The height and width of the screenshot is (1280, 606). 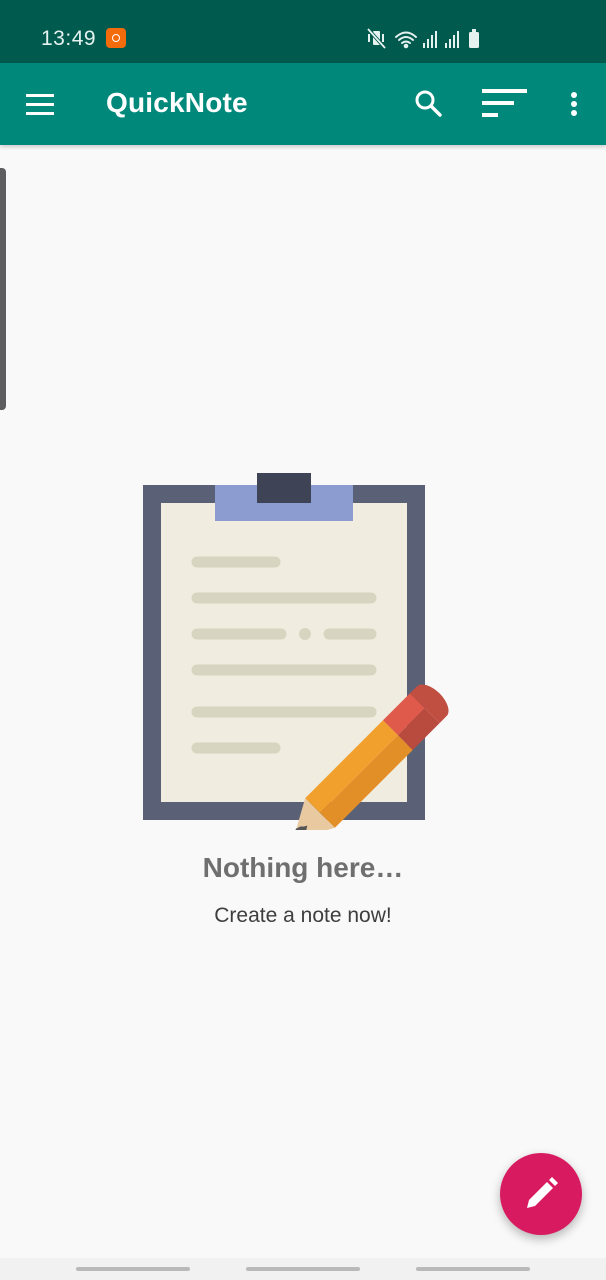 I want to click on wifi-icon, so click(x=406, y=40).